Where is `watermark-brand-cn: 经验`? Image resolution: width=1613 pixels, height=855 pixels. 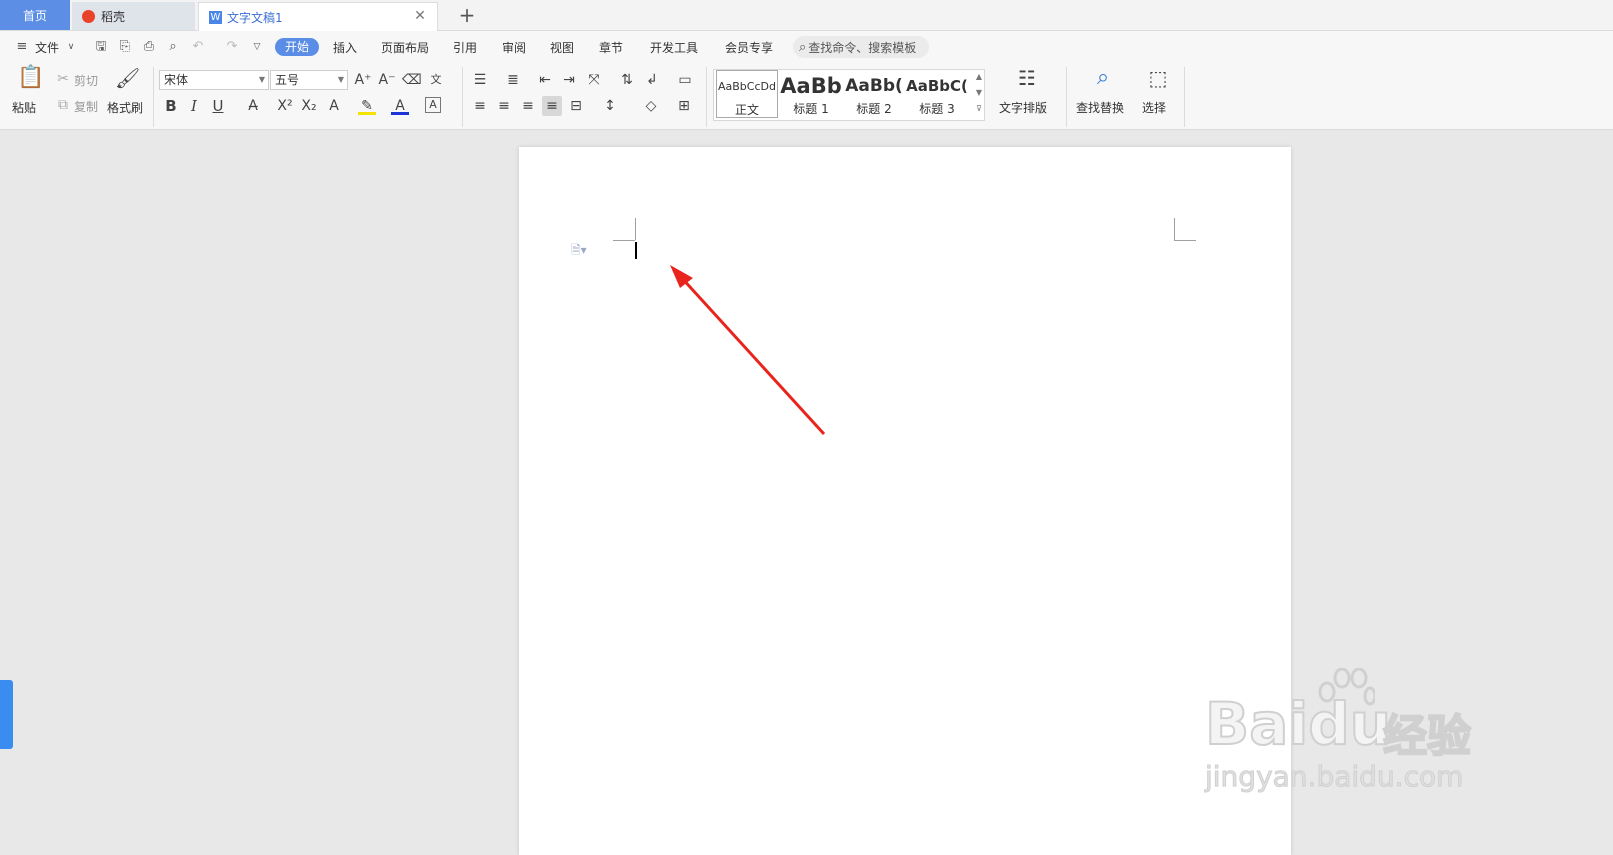
watermark-brand-cn: 经验 is located at coordinates (1427, 736).